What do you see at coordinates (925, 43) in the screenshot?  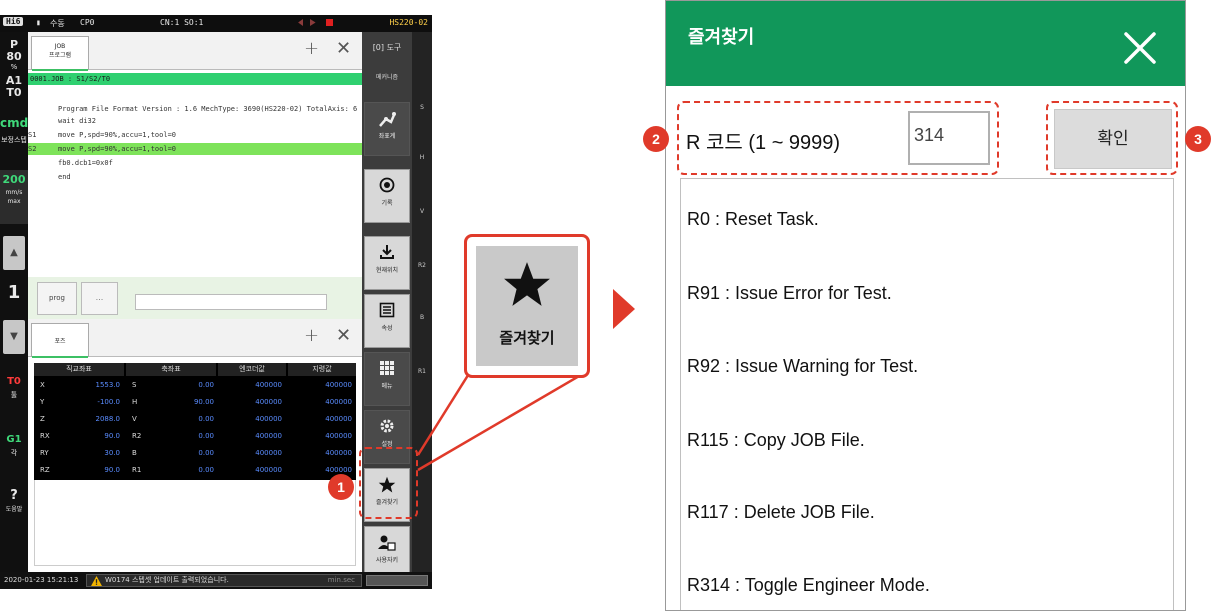 I see `dialog-header: 즐겨찾기` at bounding box center [925, 43].